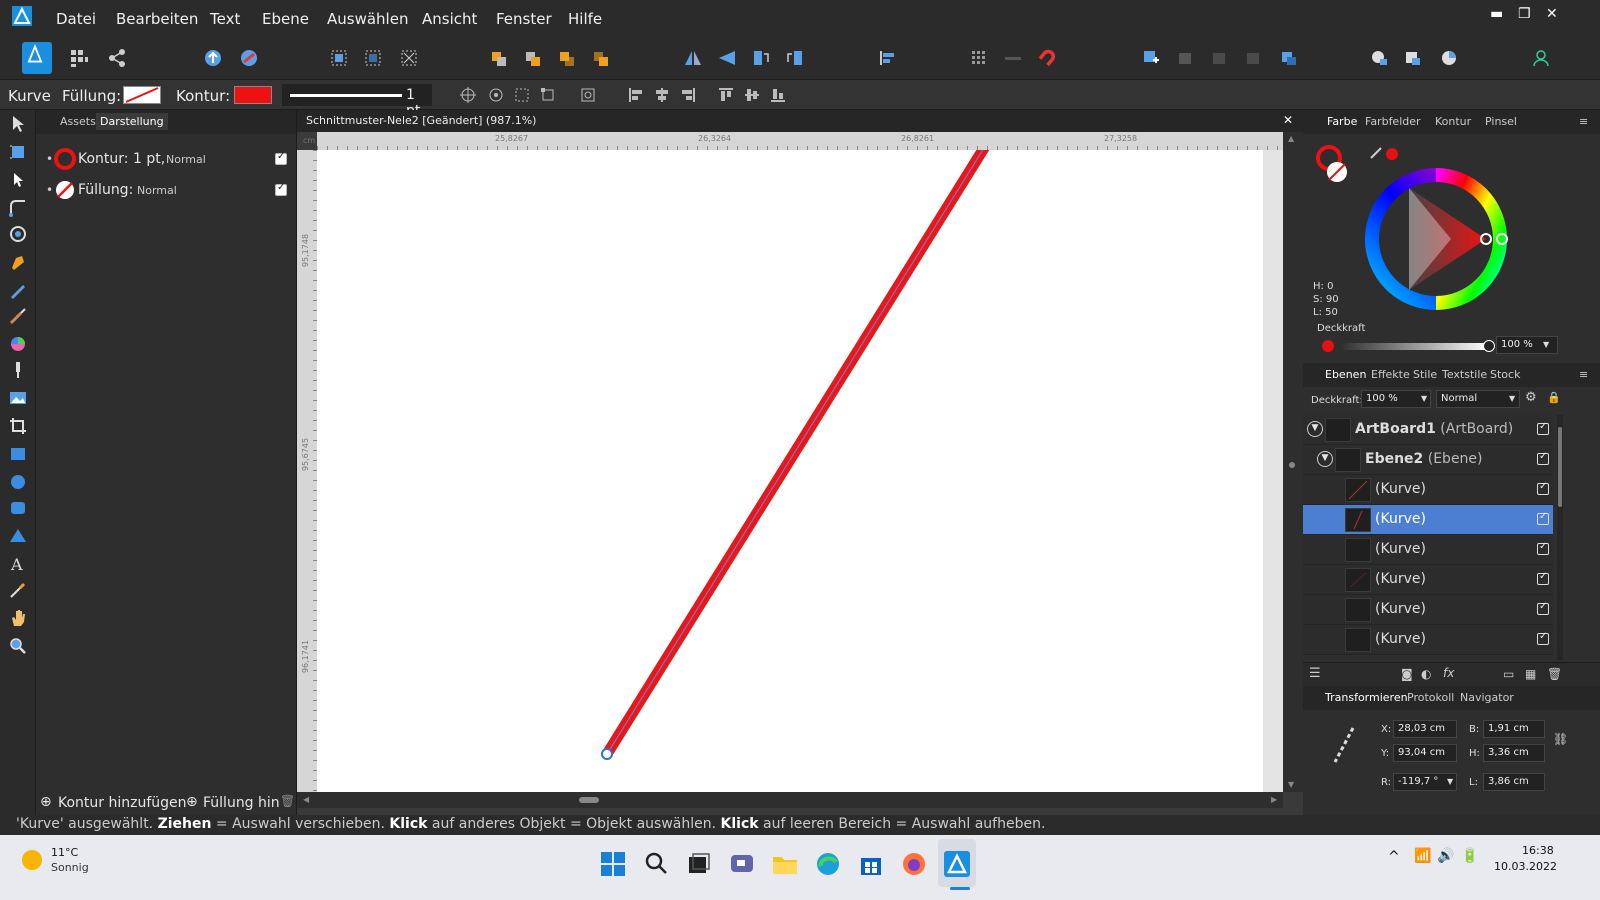 This screenshot has height=900, width=1600. I want to click on vertical-scrollbar: ▲ ▼, so click(1293, 462).